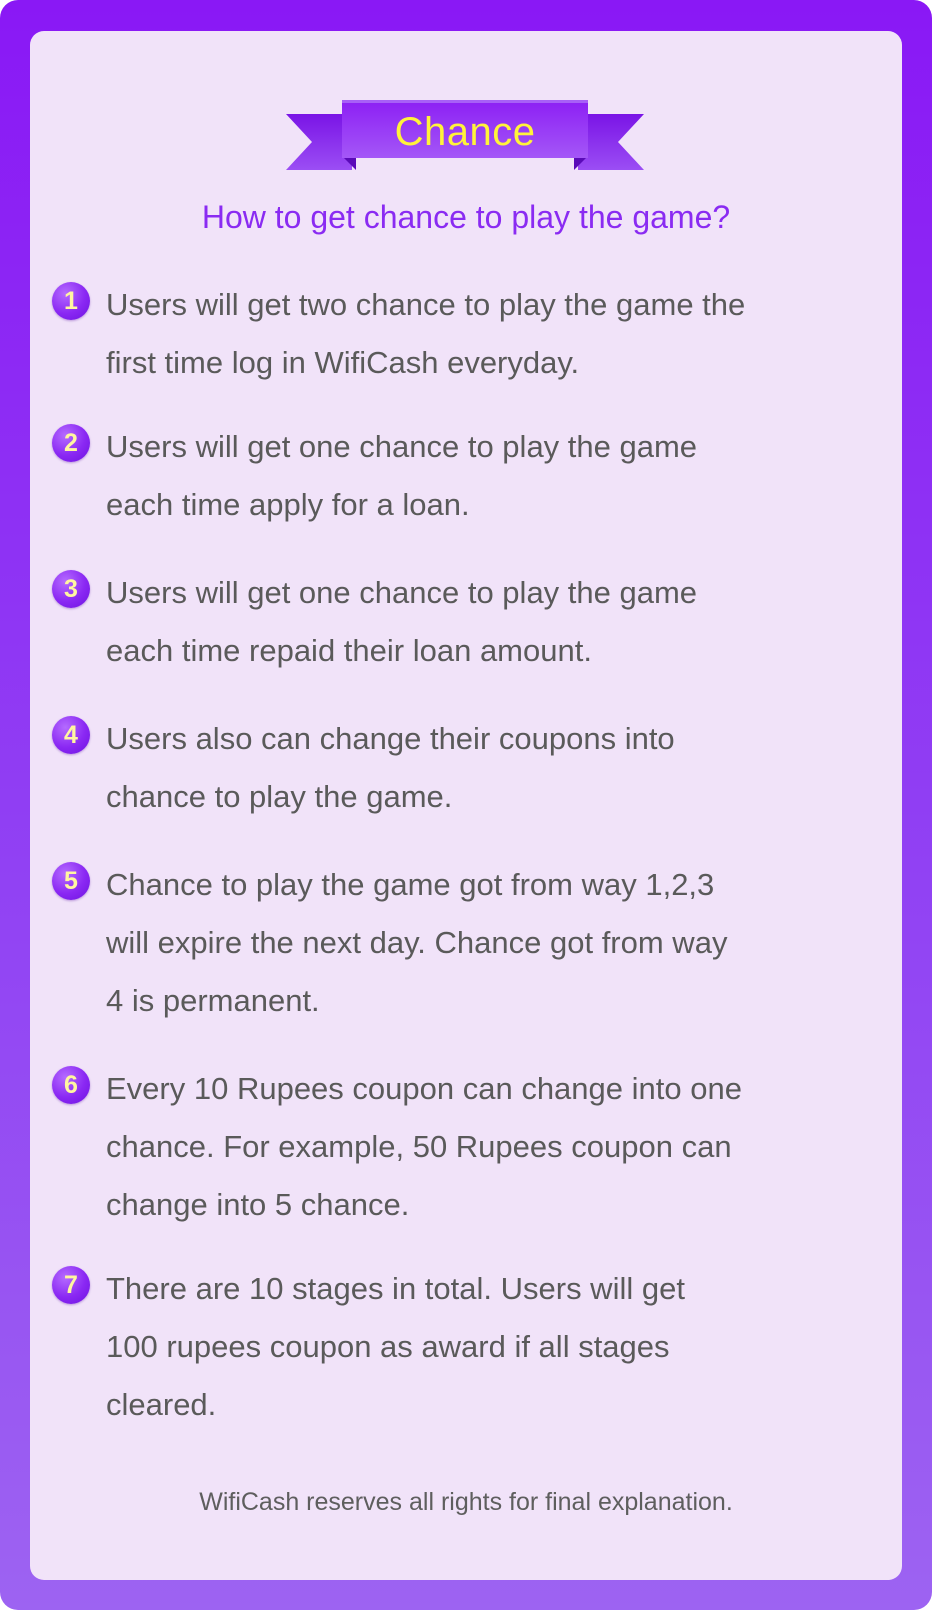 The image size is (932, 1610). I want to click on number-badge-icon: 7, so click(71, 1285).